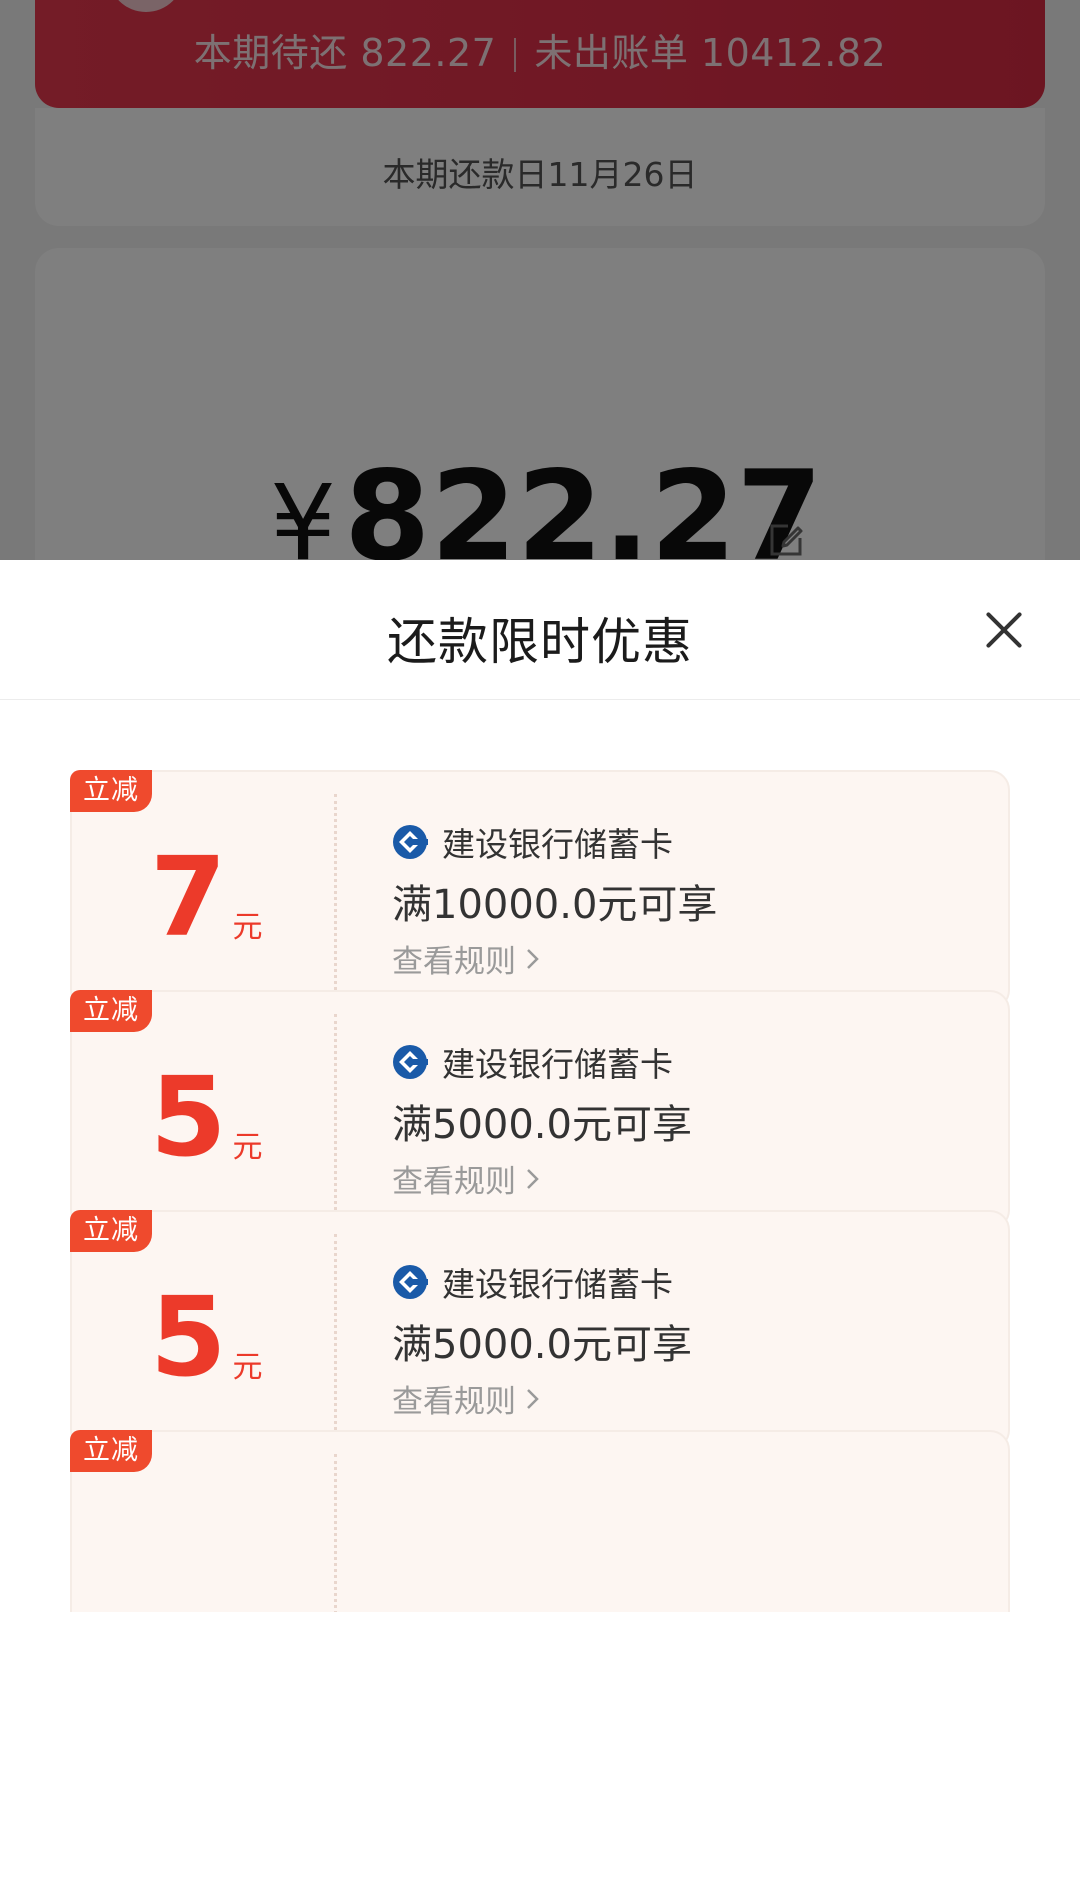 The width and height of the screenshot is (1080, 1888). Describe the element at coordinates (1004, 630) in the screenshot. I see `close-icon` at that location.